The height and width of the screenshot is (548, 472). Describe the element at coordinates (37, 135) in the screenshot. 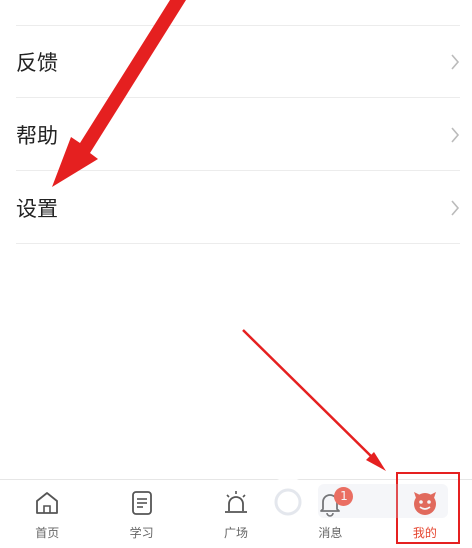

I see `menu-item-label: 帮助` at that location.